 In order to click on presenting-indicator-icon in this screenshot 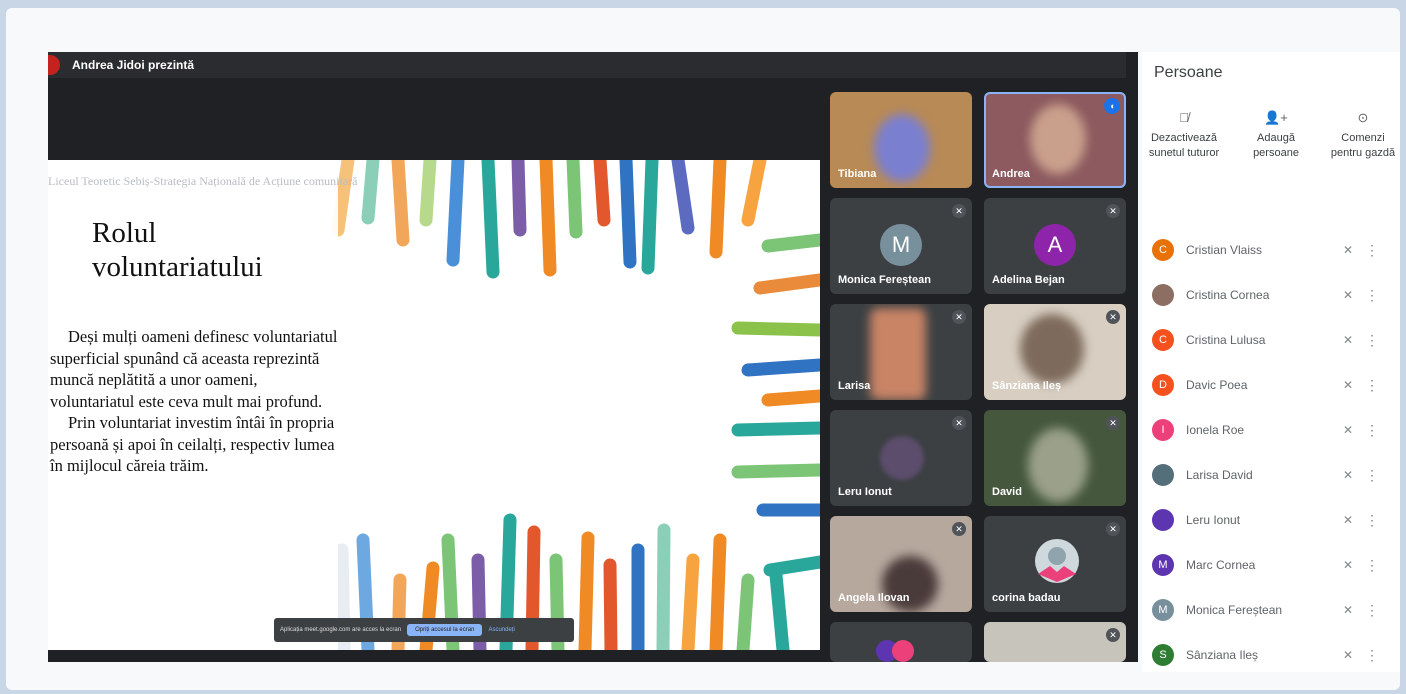, I will do `click(54, 65)`.